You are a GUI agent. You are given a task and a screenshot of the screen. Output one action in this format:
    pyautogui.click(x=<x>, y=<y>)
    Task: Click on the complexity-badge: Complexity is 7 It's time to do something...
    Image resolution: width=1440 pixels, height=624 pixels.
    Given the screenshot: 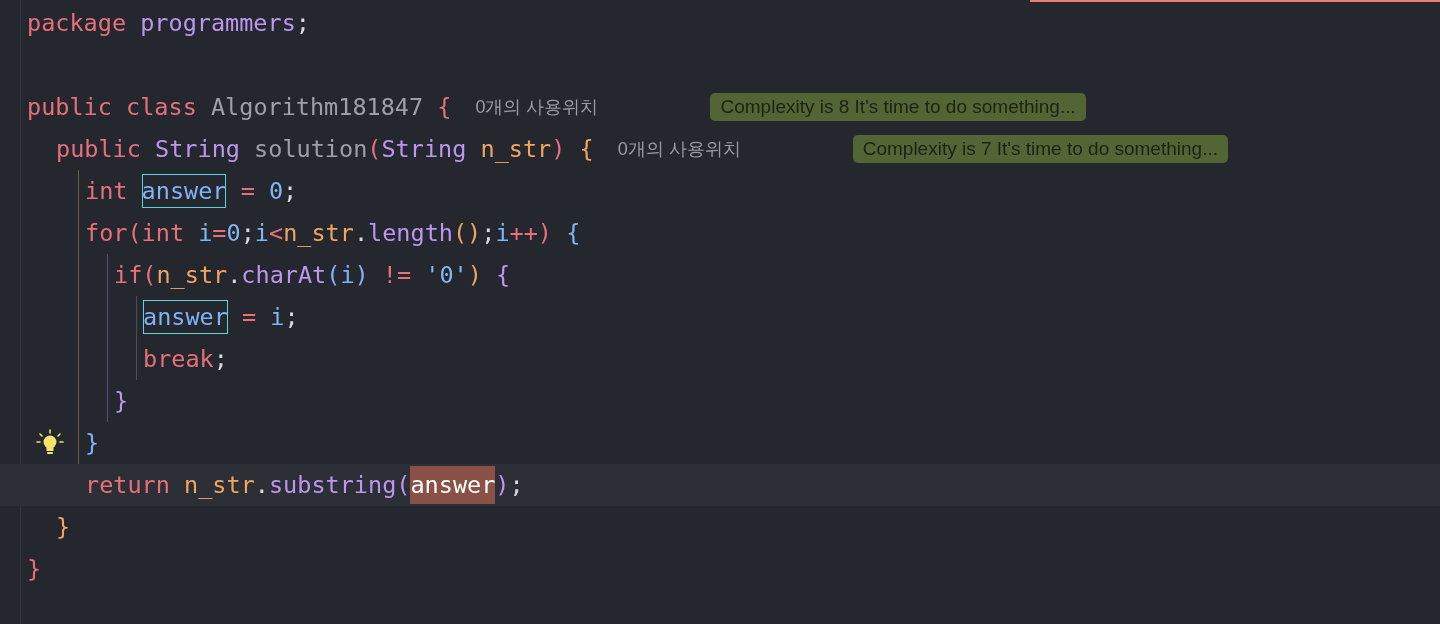 What is the action you would take?
    pyautogui.click(x=1040, y=149)
    